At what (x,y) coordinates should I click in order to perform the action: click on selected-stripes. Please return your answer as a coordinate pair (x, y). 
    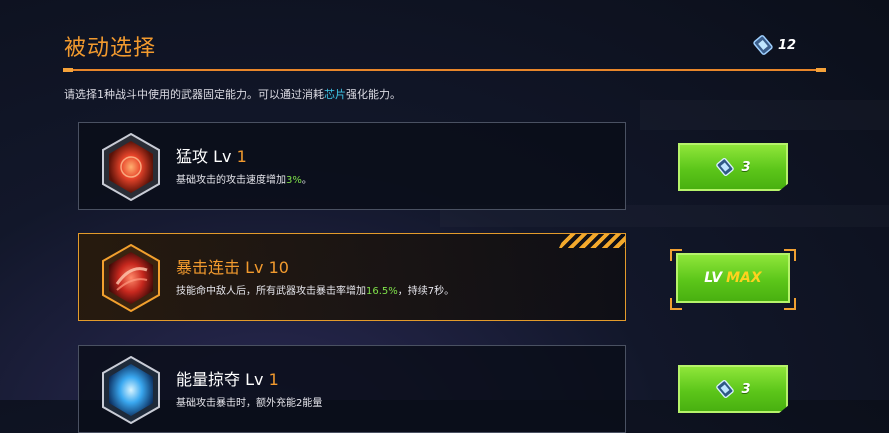
    Looking at the image, I should click on (592, 241).